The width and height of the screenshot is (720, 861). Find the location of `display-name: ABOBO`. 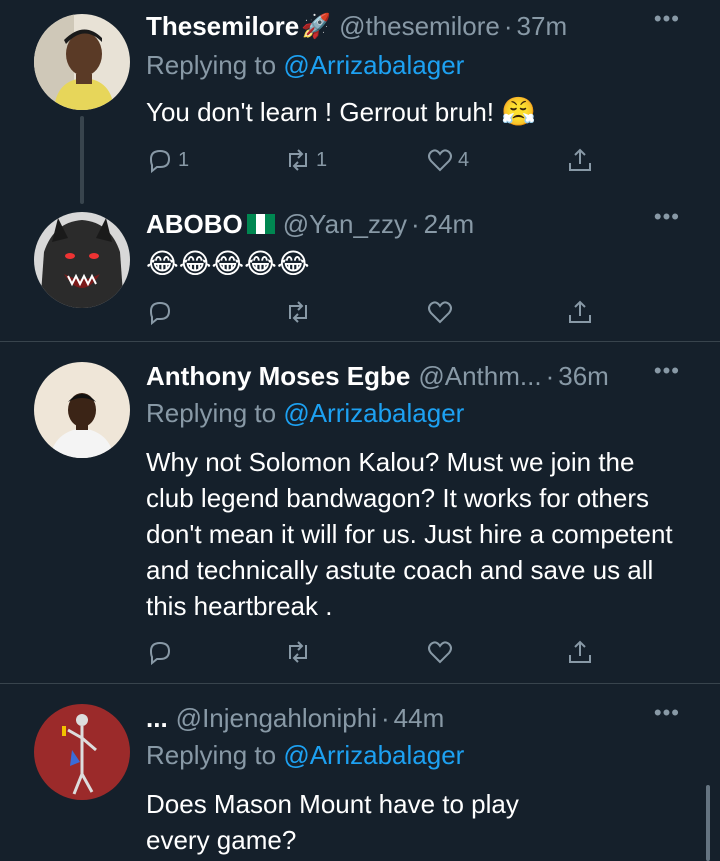

display-name: ABOBO is located at coordinates (194, 224).